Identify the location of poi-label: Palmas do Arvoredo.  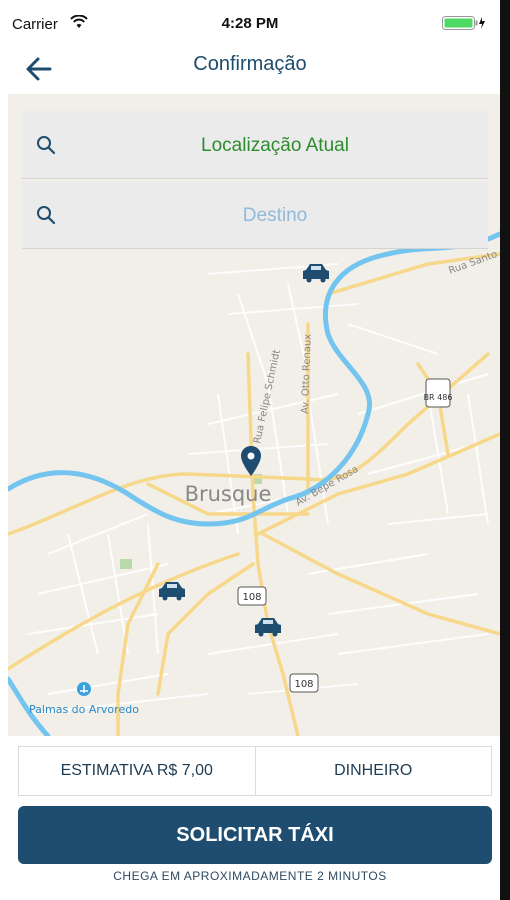
(84, 709).